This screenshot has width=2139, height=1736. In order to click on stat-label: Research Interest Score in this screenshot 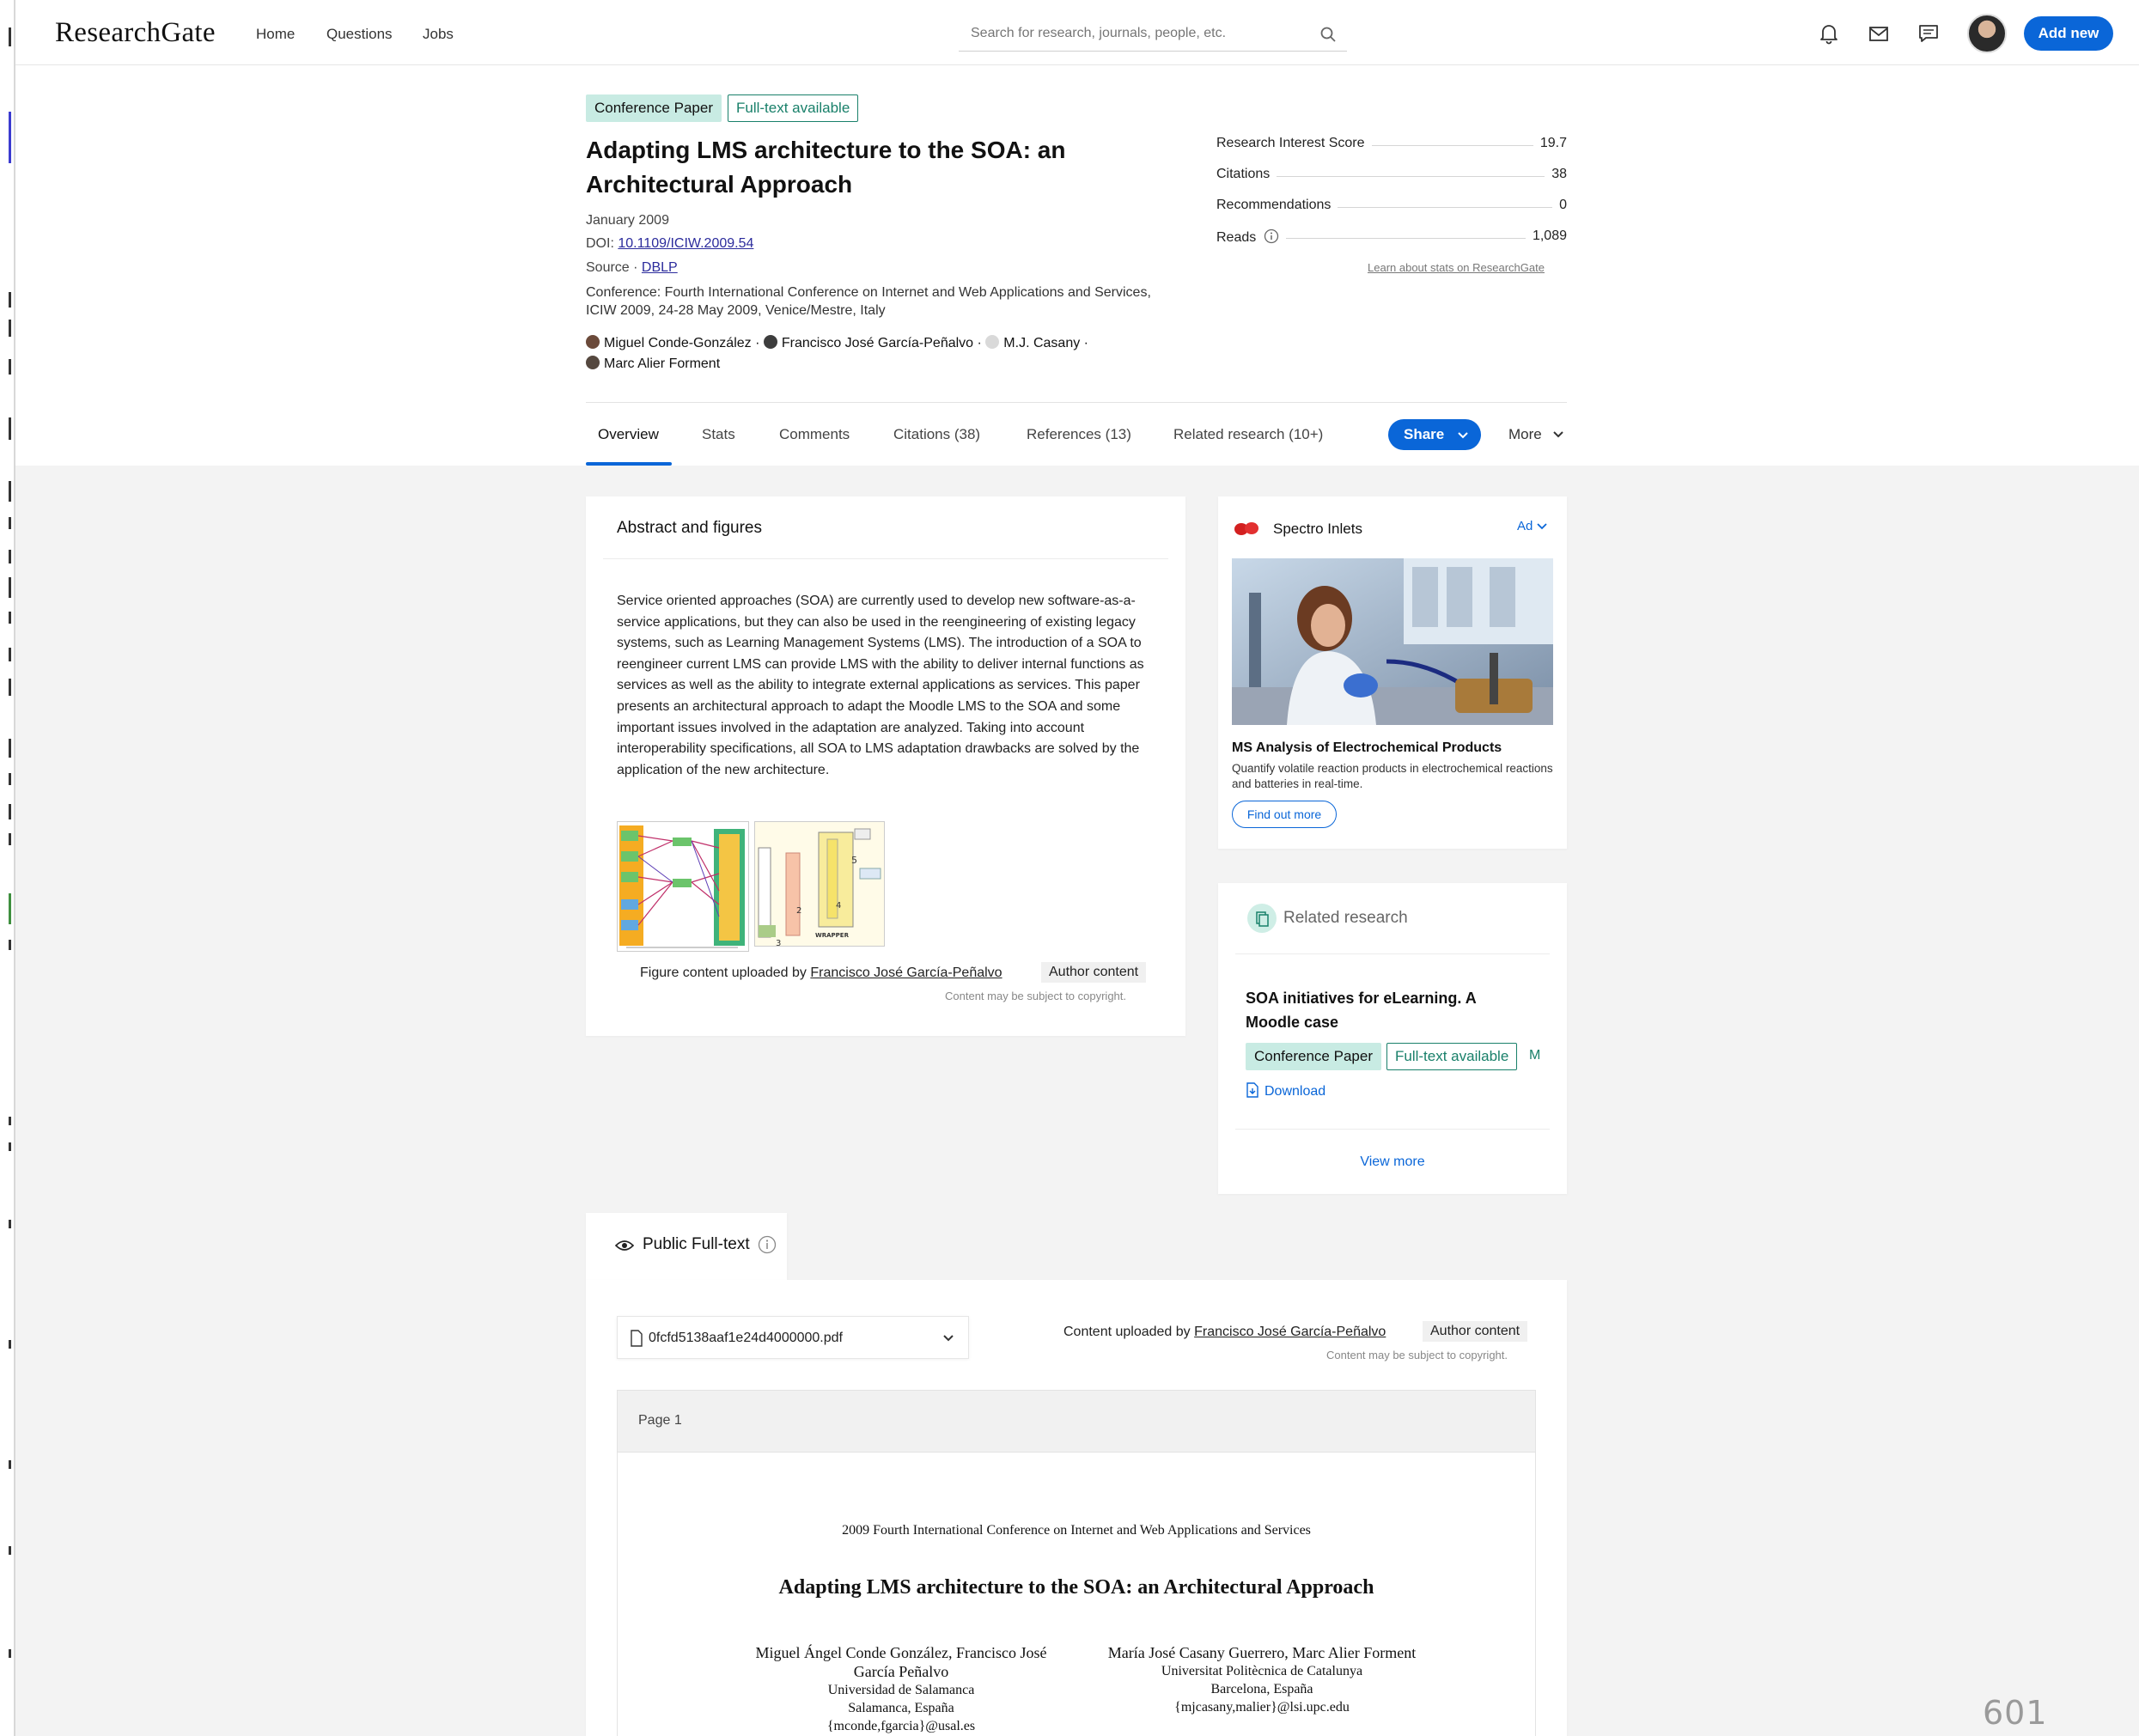, I will do `click(1294, 143)`.